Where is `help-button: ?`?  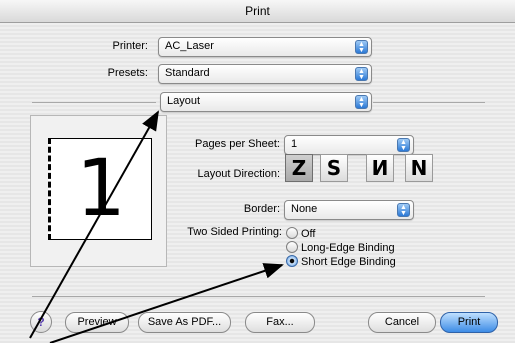 help-button: ? is located at coordinates (41, 322).